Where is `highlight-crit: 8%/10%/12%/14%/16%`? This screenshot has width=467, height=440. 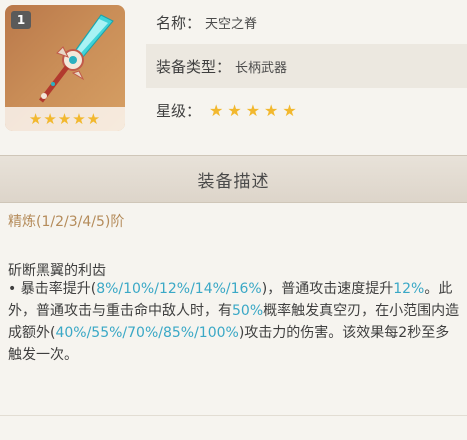
highlight-crit: 8%/10%/12%/14%/16% is located at coordinates (179, 289).